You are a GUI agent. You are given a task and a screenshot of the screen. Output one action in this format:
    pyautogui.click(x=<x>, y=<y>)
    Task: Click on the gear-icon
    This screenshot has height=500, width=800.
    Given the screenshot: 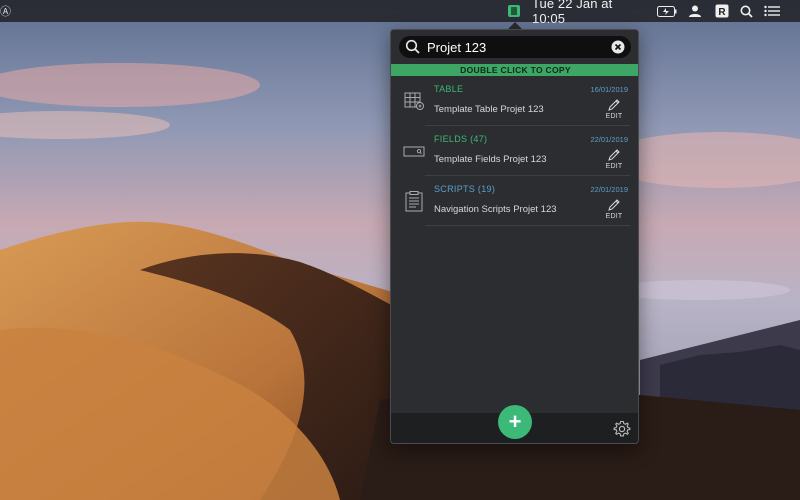 What is the action you would take?
    pyautogui.click(x=622, y=429)
    